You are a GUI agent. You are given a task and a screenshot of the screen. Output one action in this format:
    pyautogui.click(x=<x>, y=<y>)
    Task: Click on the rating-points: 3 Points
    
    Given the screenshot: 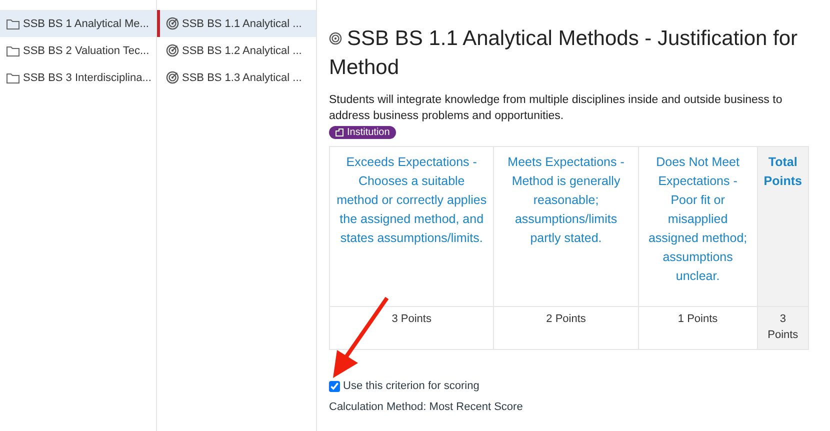 What is the action you would take?
    pyautogui.click(x=412, y=328)
    